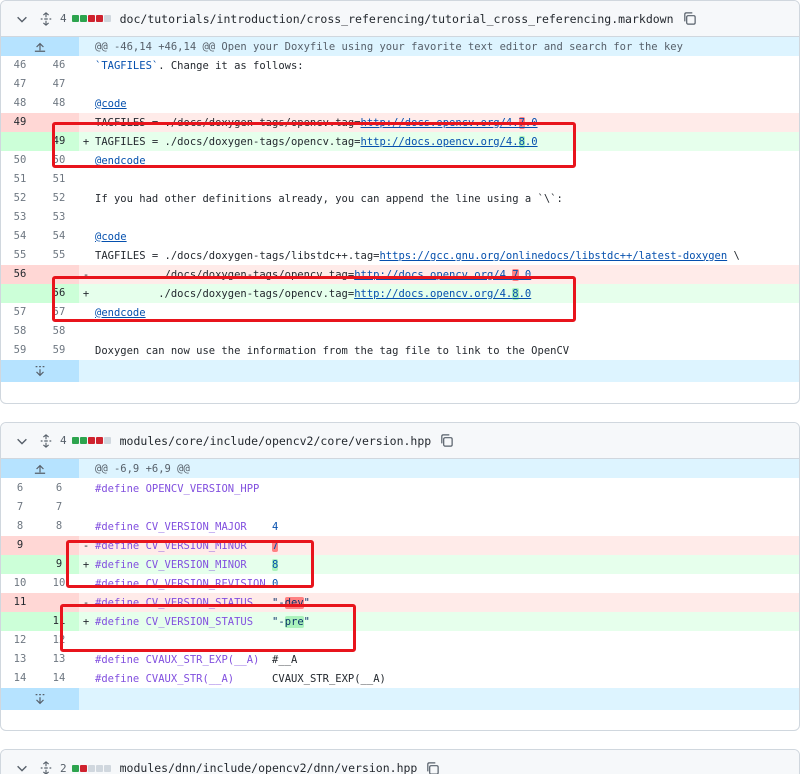  I want to click on old-line-number: 52, so click(20, 198).